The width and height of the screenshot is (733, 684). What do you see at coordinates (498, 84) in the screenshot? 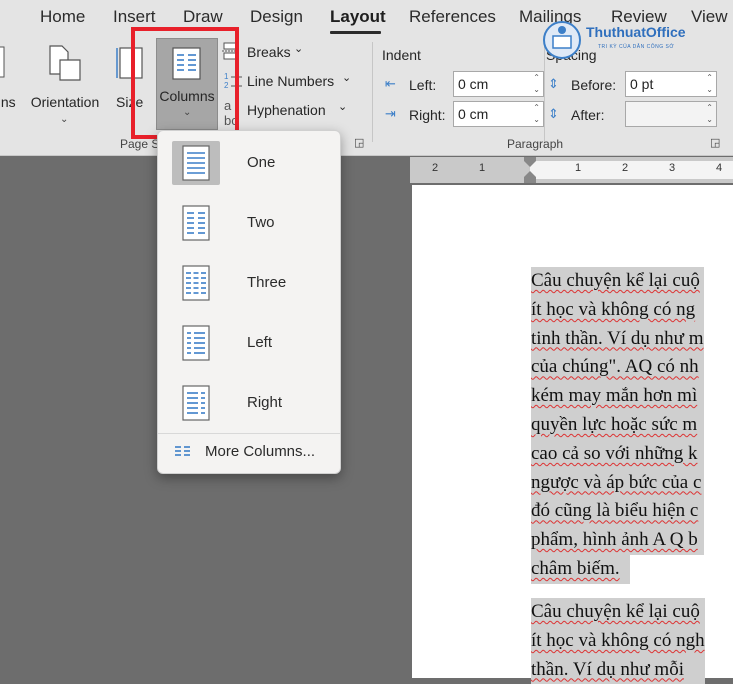
I see `indent-left-field: 0 cm ⌃ ⌄` at bounding box center [498, 84].